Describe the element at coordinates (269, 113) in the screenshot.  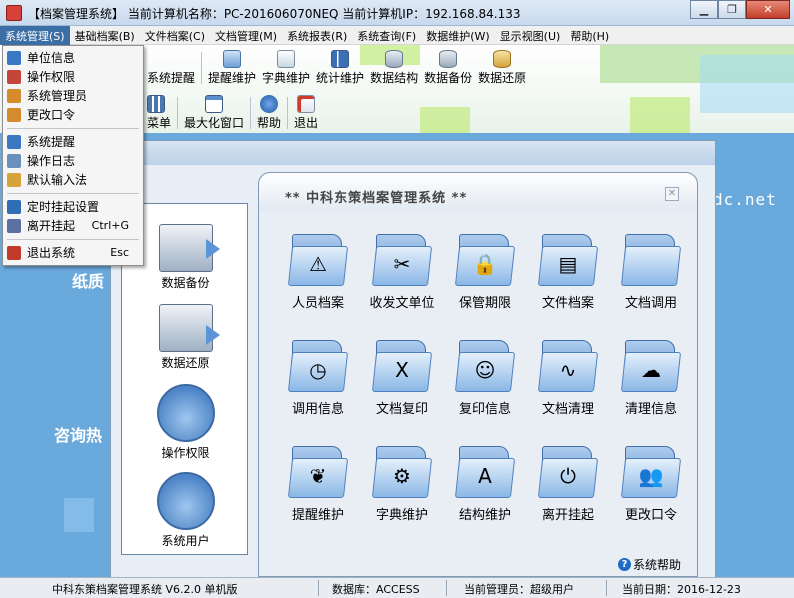
I see `toolbar-help-button: 帮助` at that location.